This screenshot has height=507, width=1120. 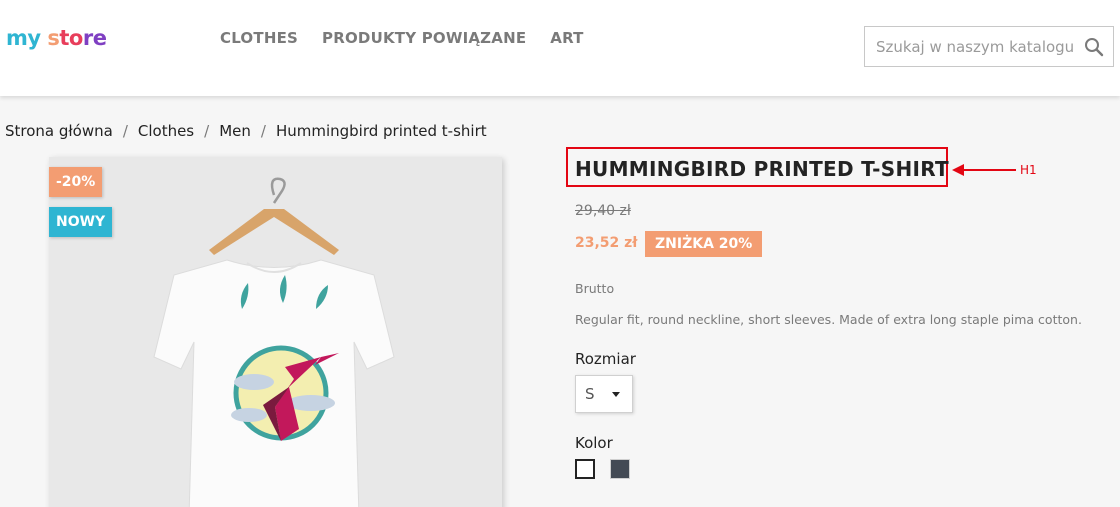 What do you see at coordinates (76, 182) in the screenshot?
I see `discount-badge: -20%` at bounding box center [76, 182].